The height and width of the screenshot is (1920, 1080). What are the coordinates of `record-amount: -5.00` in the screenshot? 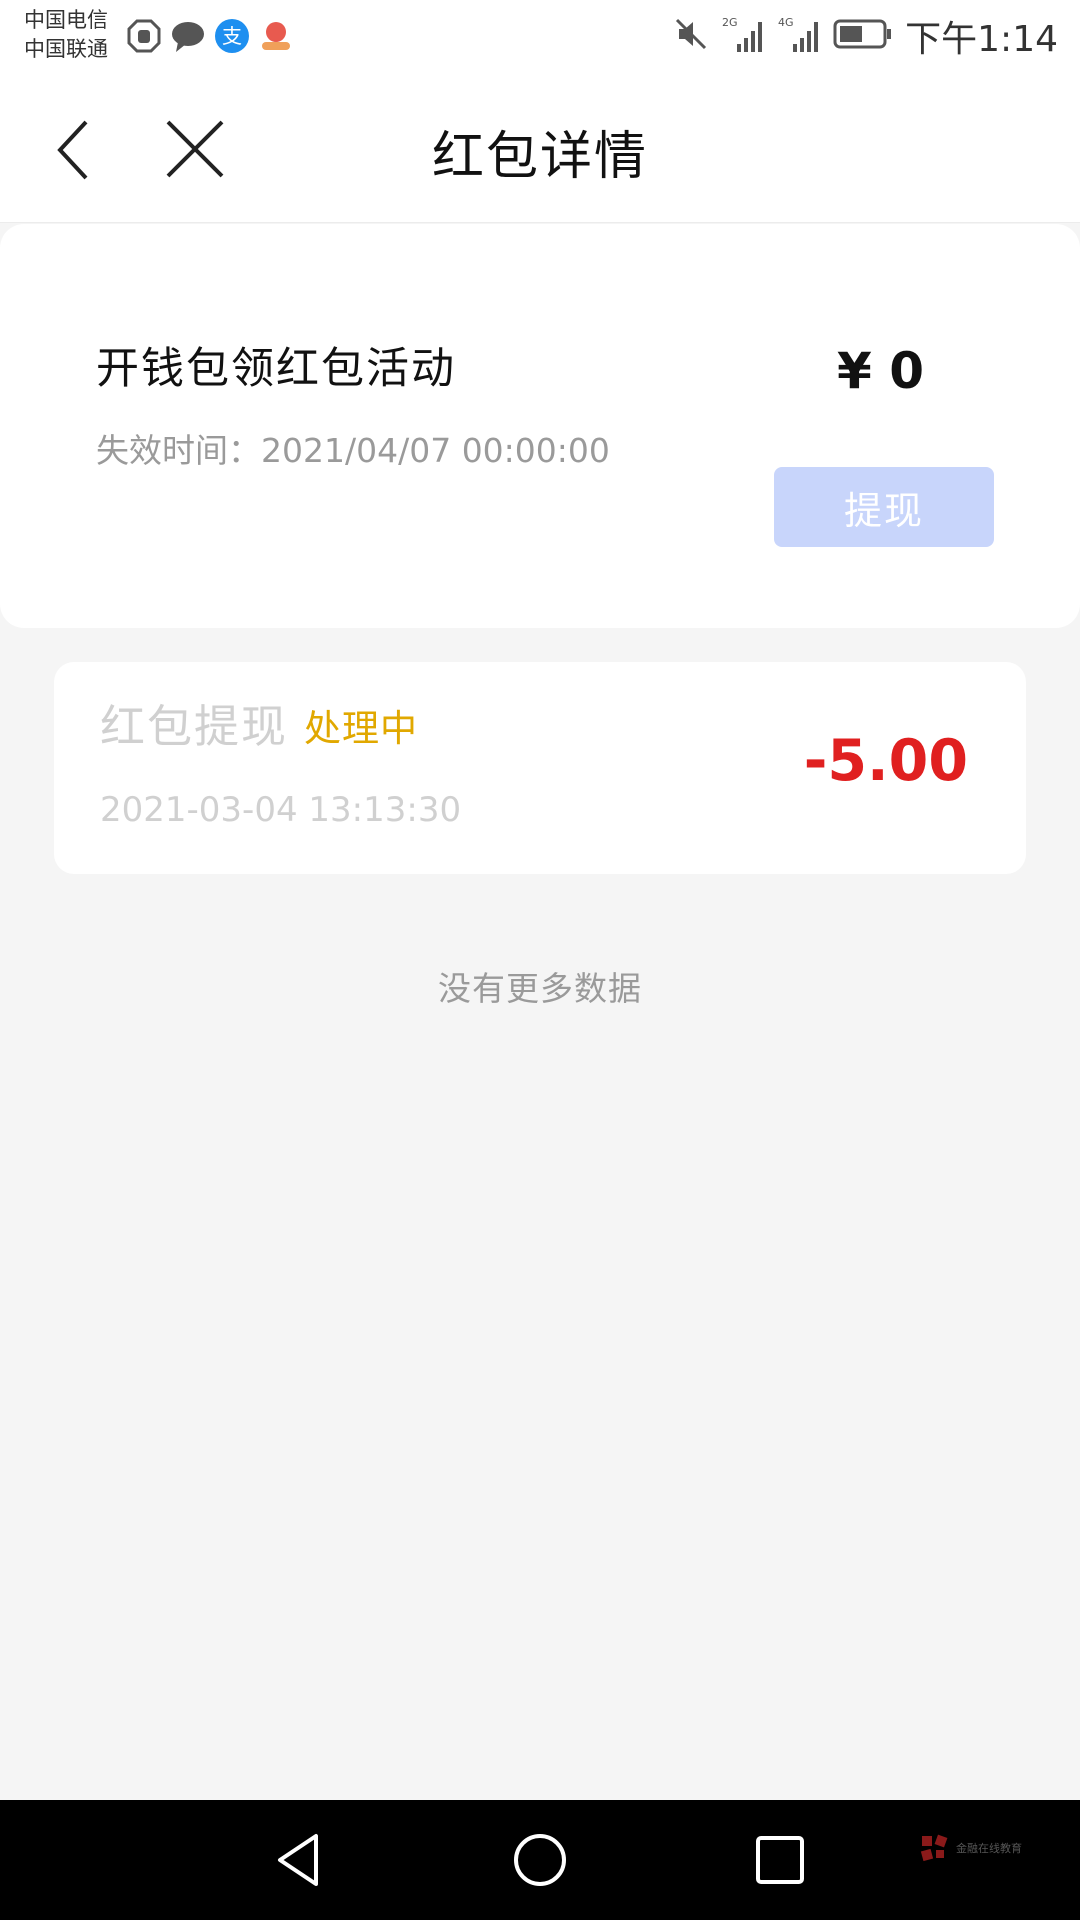 It's located at (885, 761).